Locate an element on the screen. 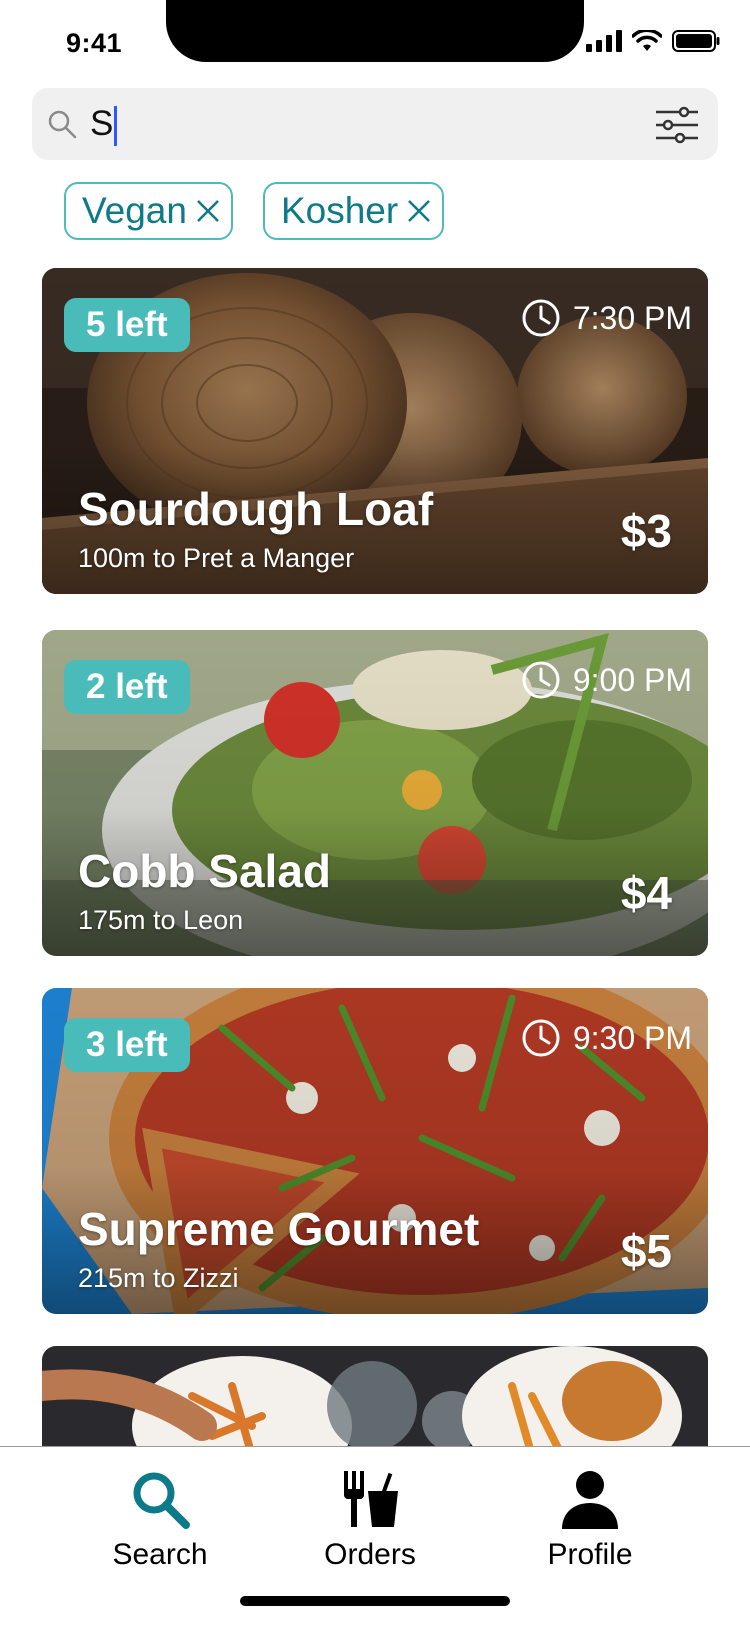 Image resolution: width=750 pixels, height=1625 pixels. filter-chip-kosher: Kosher is located at coordinates (353, 211).